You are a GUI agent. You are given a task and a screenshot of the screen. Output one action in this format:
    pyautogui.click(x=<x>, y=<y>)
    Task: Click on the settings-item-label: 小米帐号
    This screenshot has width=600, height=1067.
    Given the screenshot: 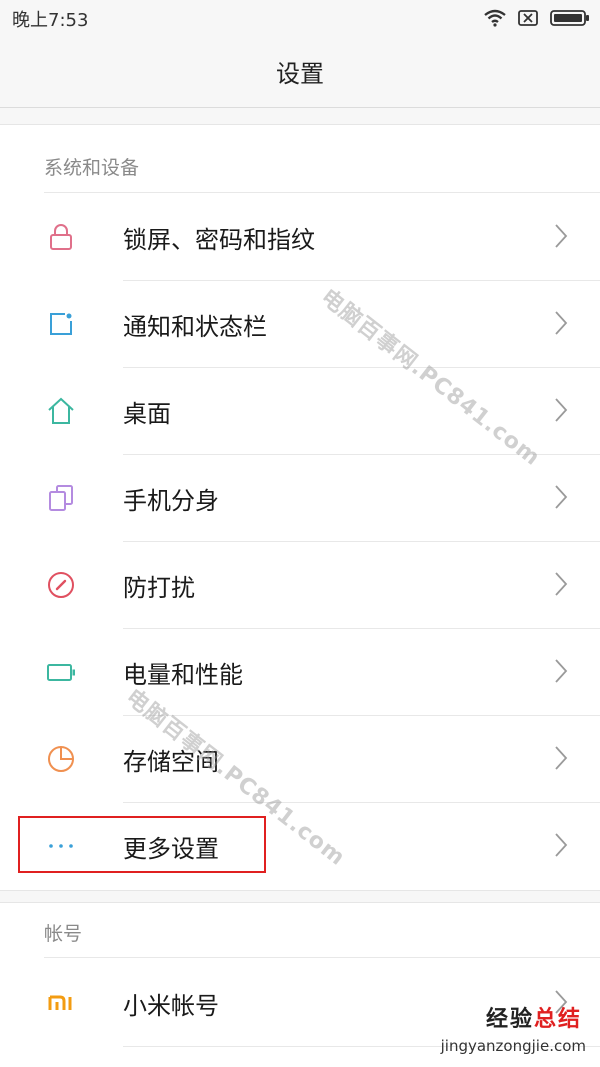 What is the action you would take?
    pyautogui.click(x=171, y=1006)
    